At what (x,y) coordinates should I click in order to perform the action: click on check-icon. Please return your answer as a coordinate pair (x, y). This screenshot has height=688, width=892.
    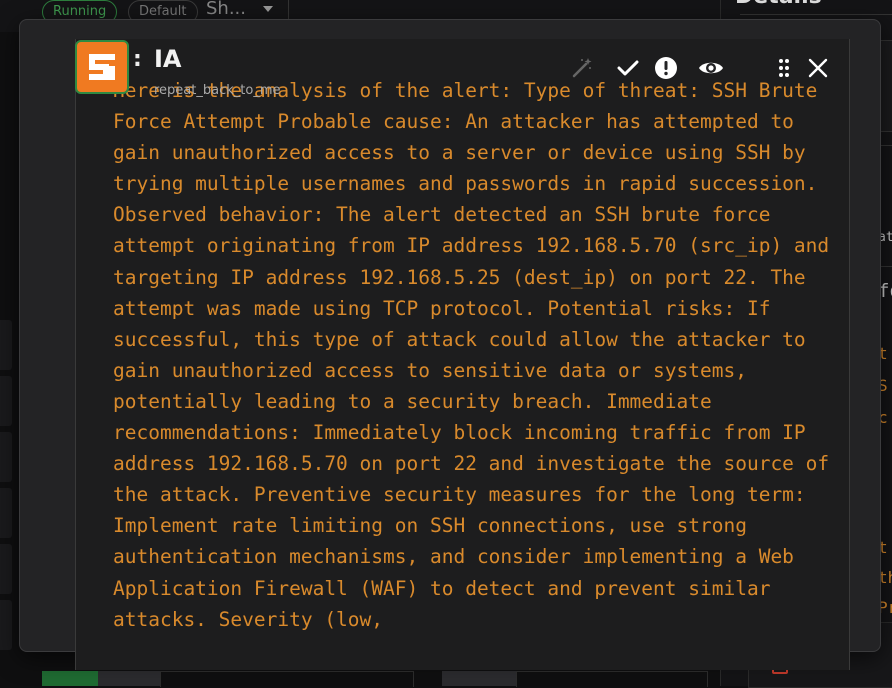
    Looking at the image, I should click on (628, 68).